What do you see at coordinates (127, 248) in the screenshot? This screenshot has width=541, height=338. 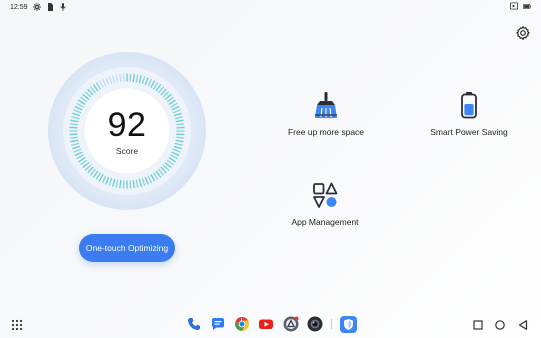 I see `one-touch-optimize-button: One-touch Optimizing` at bounding box center [127, 248].